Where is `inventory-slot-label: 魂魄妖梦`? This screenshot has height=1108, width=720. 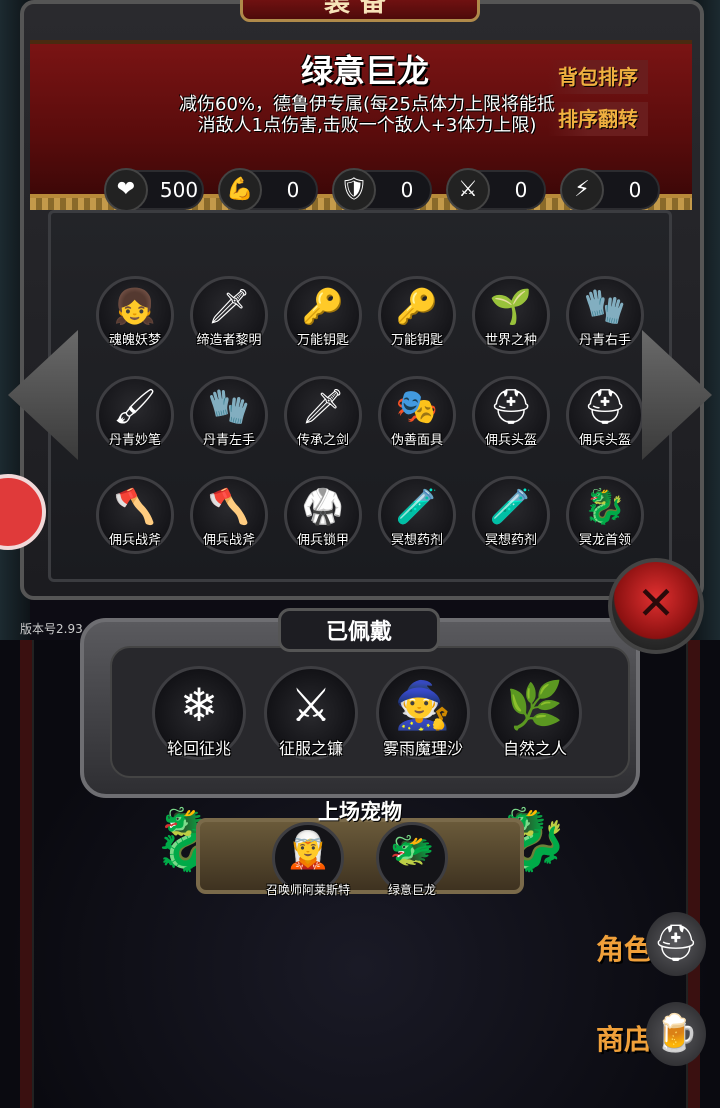 inventory-slot-label: 魂魄妖梦 is located at coordinates (134, 340).